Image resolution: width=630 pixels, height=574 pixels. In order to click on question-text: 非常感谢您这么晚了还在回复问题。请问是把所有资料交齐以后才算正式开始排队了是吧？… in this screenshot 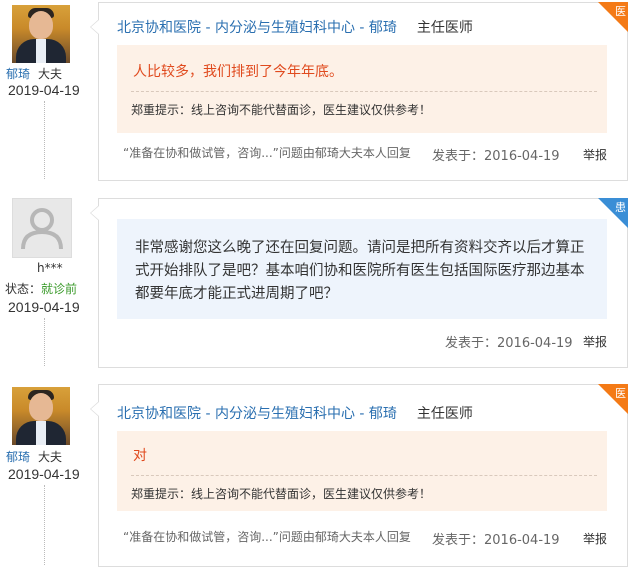, I will do `click(360, 271)`.